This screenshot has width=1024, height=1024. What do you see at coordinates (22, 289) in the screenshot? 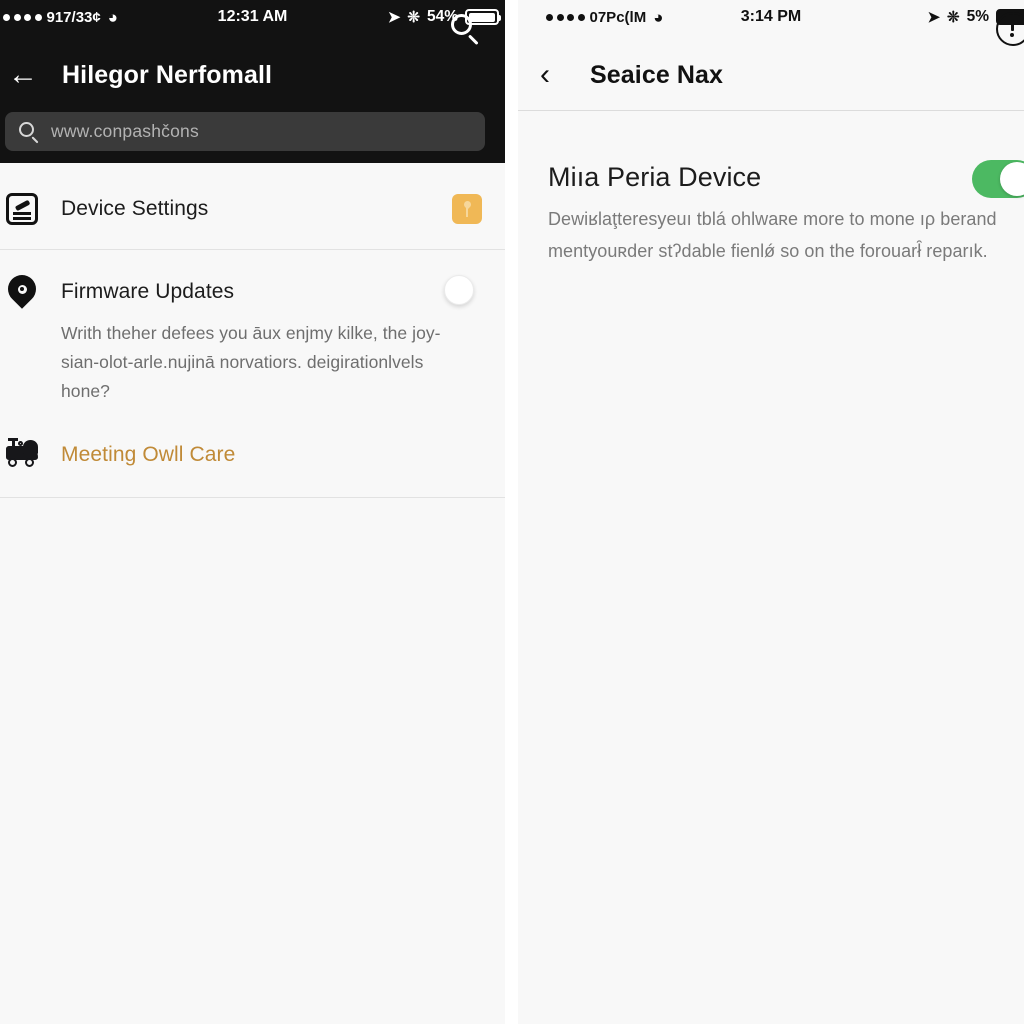
I see `location-pin-icon` at bounding box center [22, 289].